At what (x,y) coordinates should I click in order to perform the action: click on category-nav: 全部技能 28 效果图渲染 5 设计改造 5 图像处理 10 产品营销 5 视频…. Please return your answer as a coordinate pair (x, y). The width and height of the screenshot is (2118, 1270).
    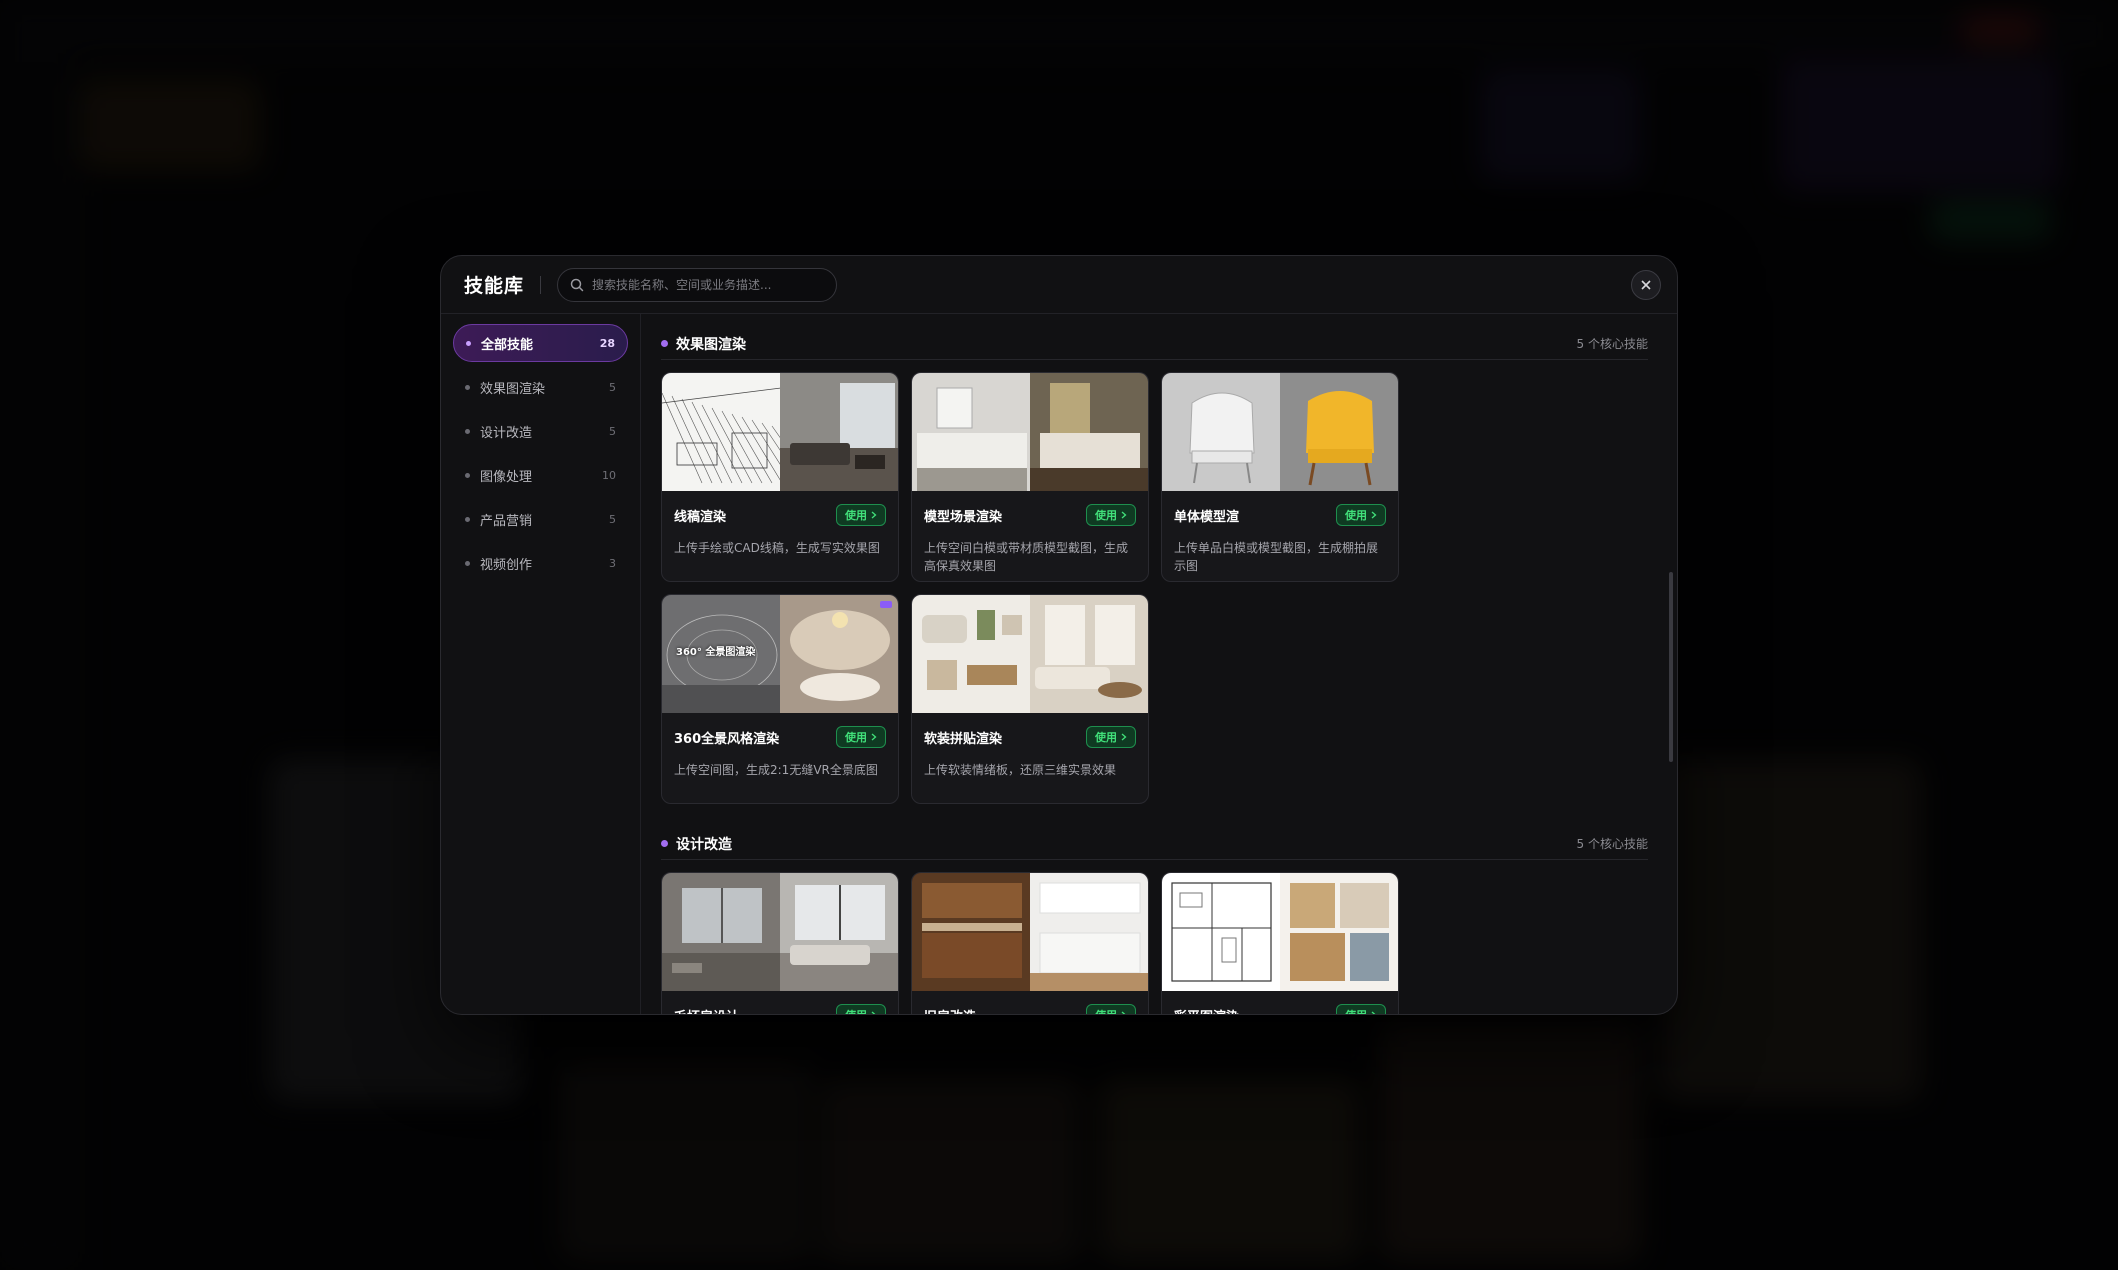
    Looking at the image, I should click on (541, 664).